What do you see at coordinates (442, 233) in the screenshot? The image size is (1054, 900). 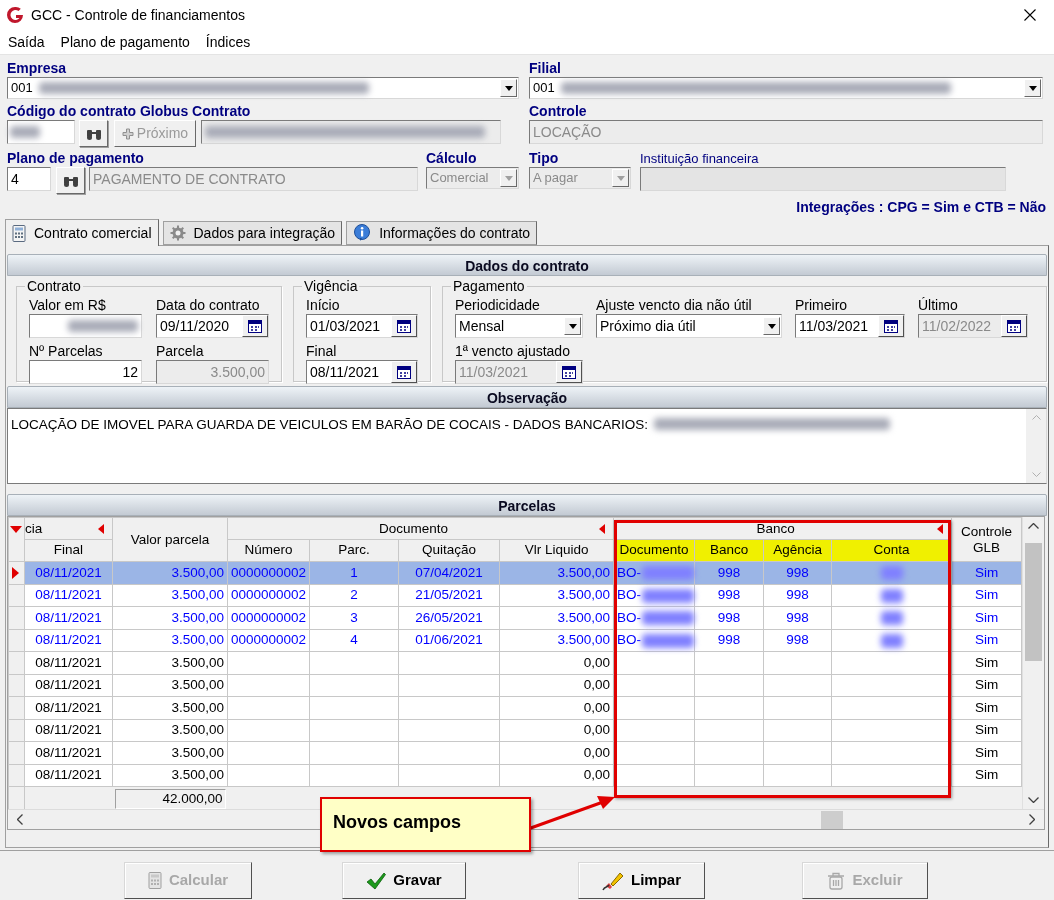 I see `tab: Informações do contrato` at bounding box center [442, 233].